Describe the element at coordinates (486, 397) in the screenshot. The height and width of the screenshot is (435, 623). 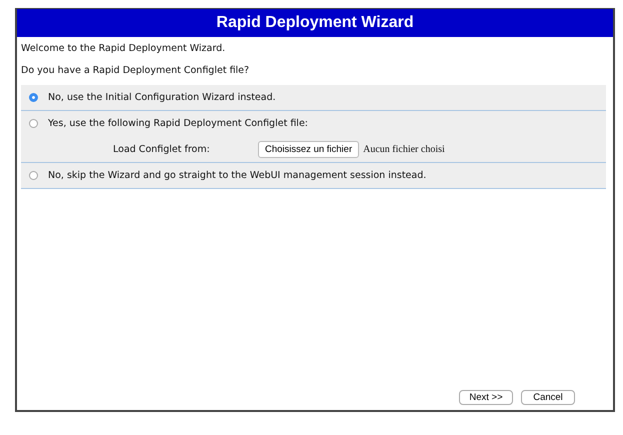
I see `next-button: Next >>` at that location.